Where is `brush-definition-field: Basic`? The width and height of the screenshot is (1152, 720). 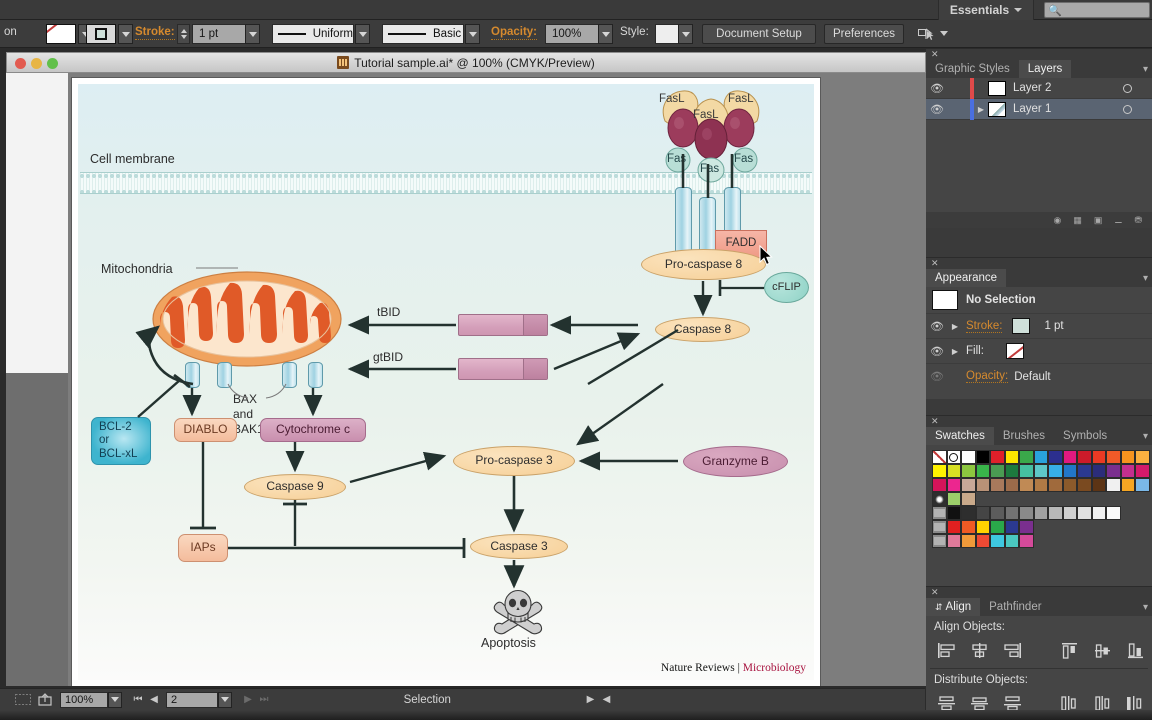
brush-definition-field: Basic is located at coordinates (423, 34).